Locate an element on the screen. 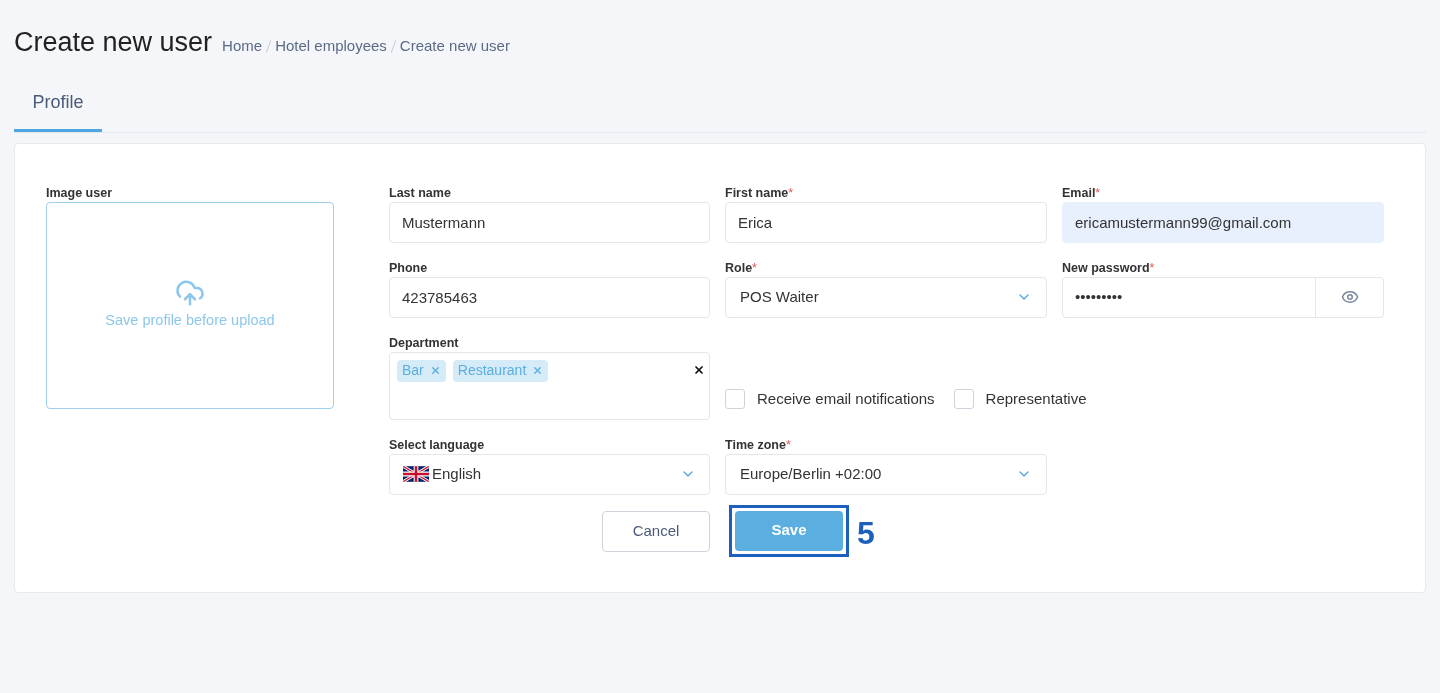 The width and height of the screenshot is (1440, 693). field-label: Select language is located at coordinates (437, 445).